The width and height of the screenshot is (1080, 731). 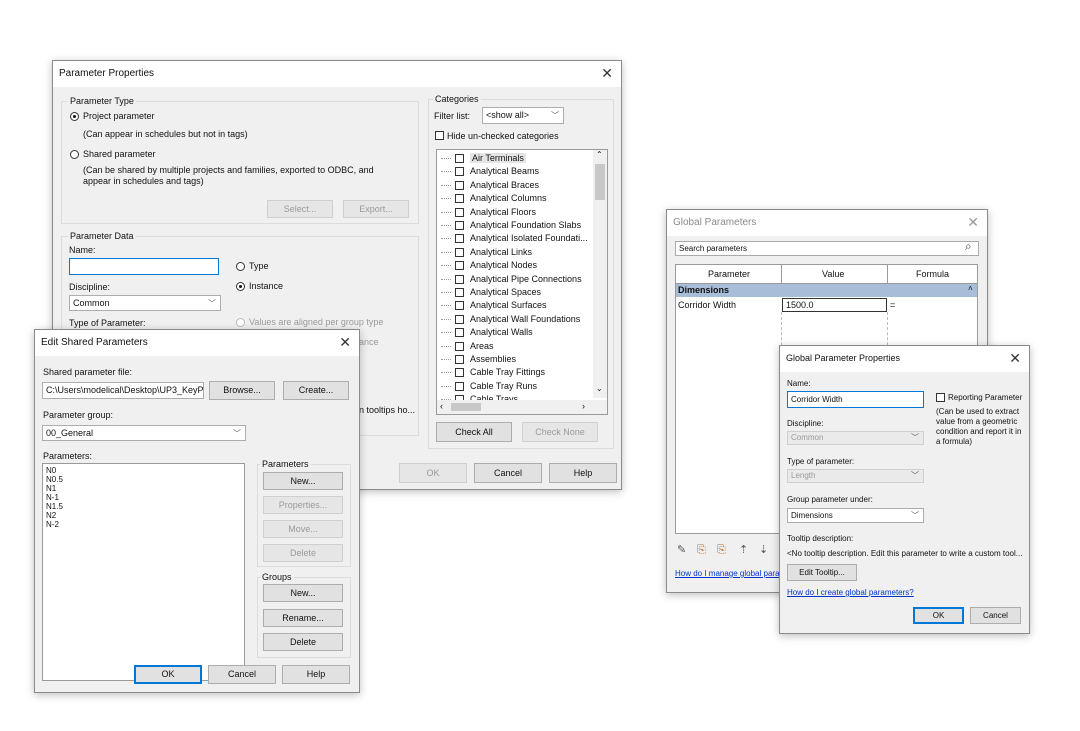 I want to click on column-header-value: Value, so click(x=833, y=274).